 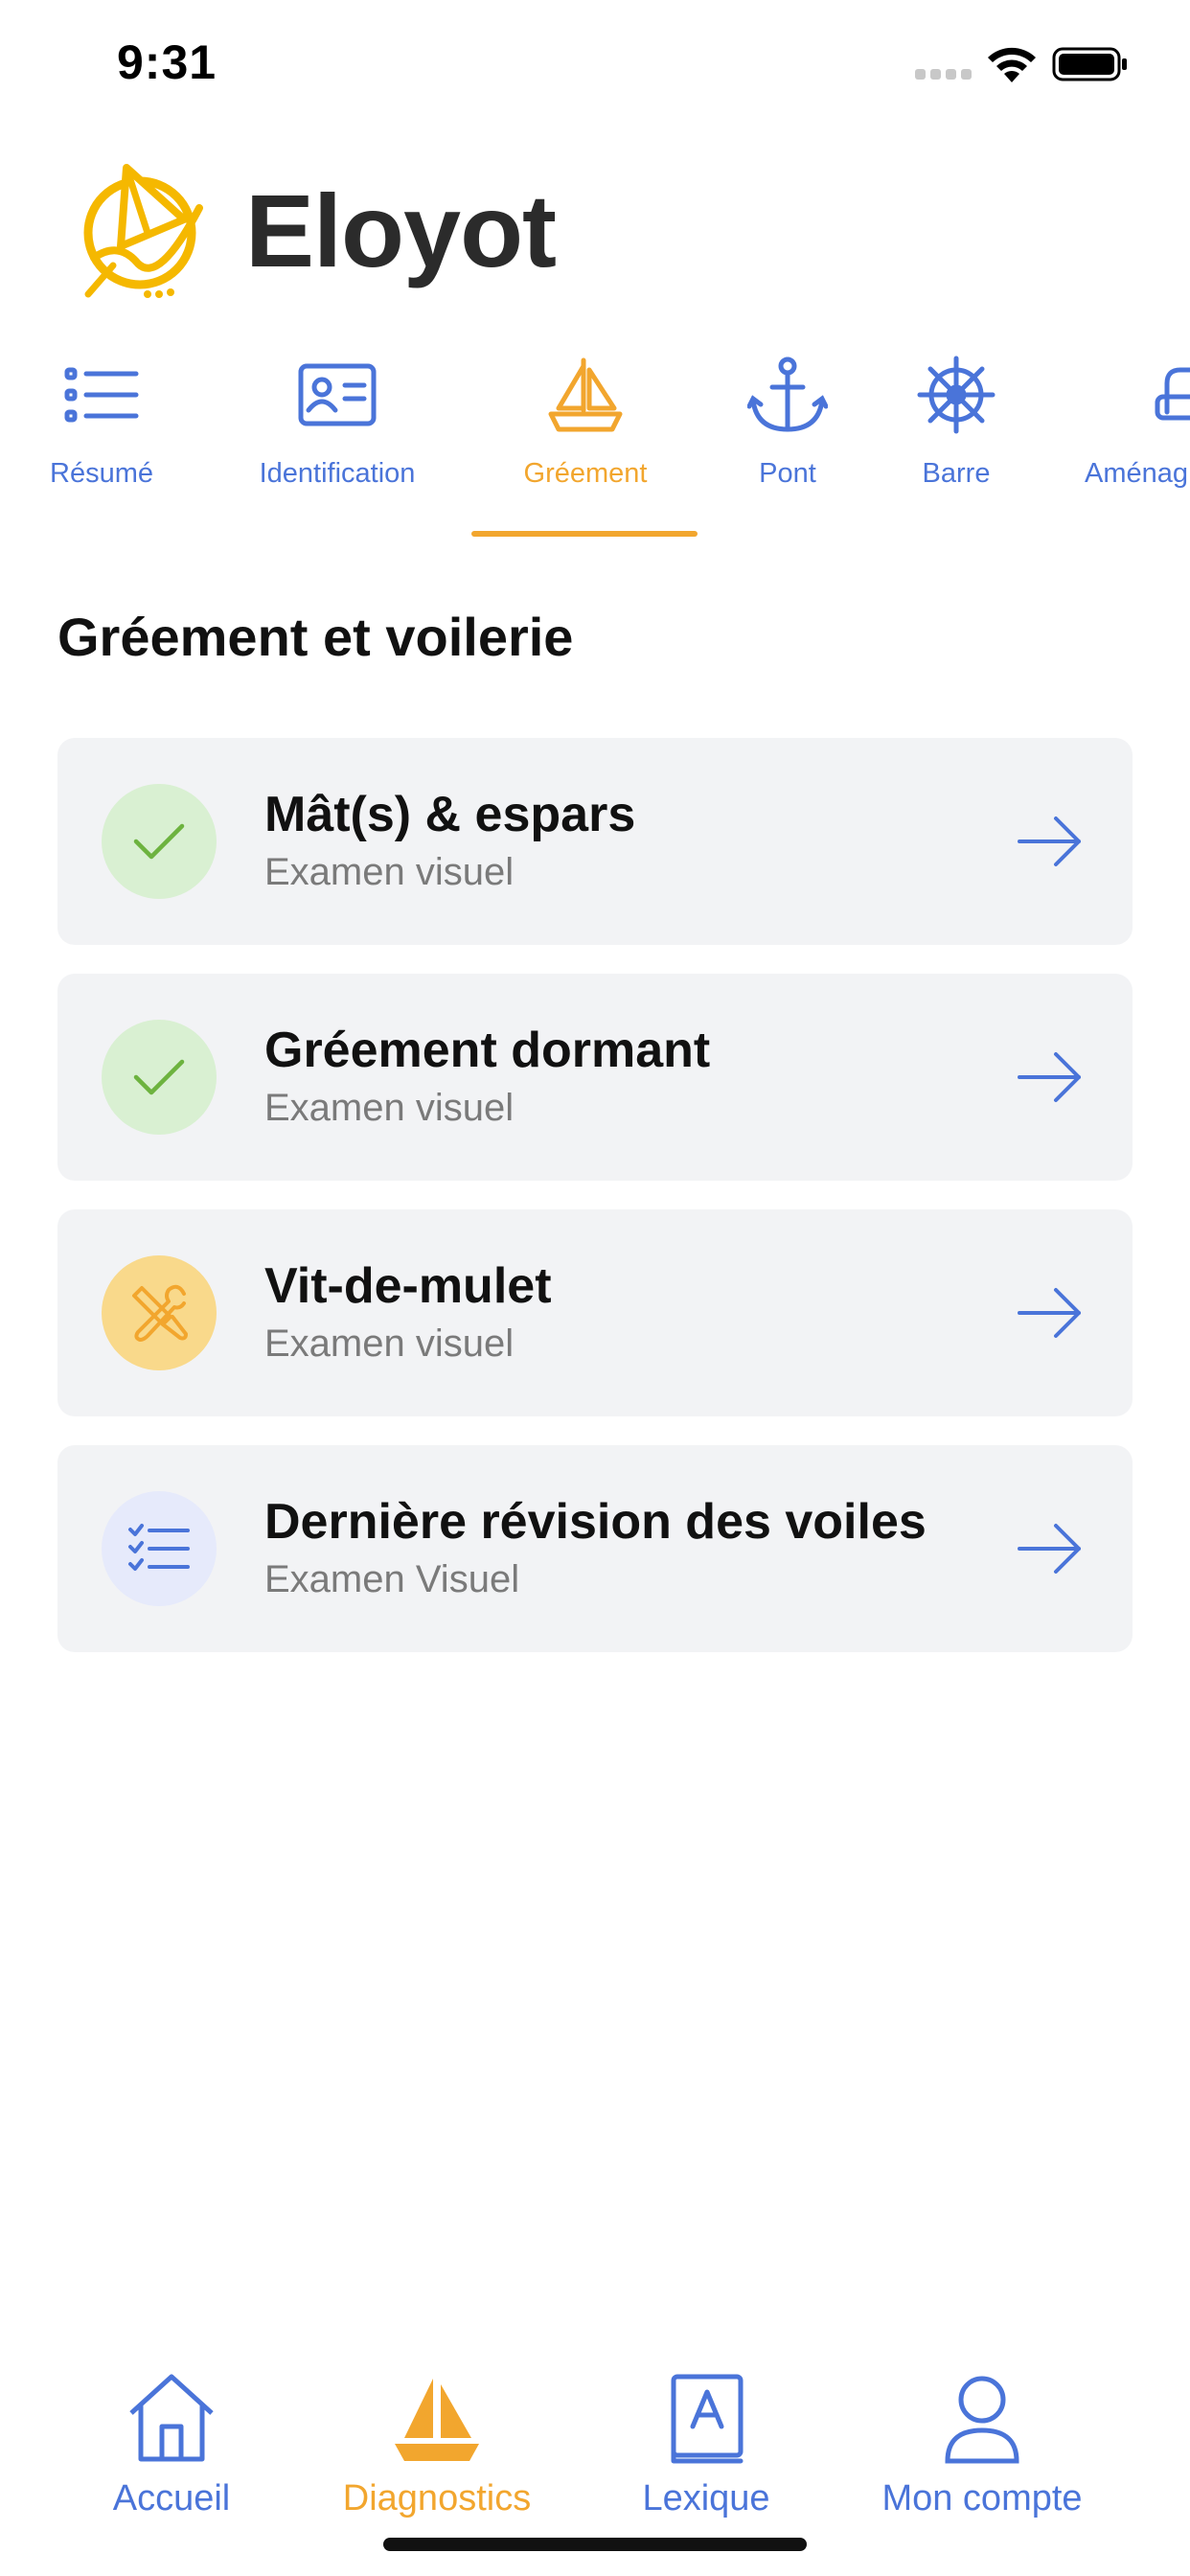 I want to click on home-icon, so click(x=171, y=2418).